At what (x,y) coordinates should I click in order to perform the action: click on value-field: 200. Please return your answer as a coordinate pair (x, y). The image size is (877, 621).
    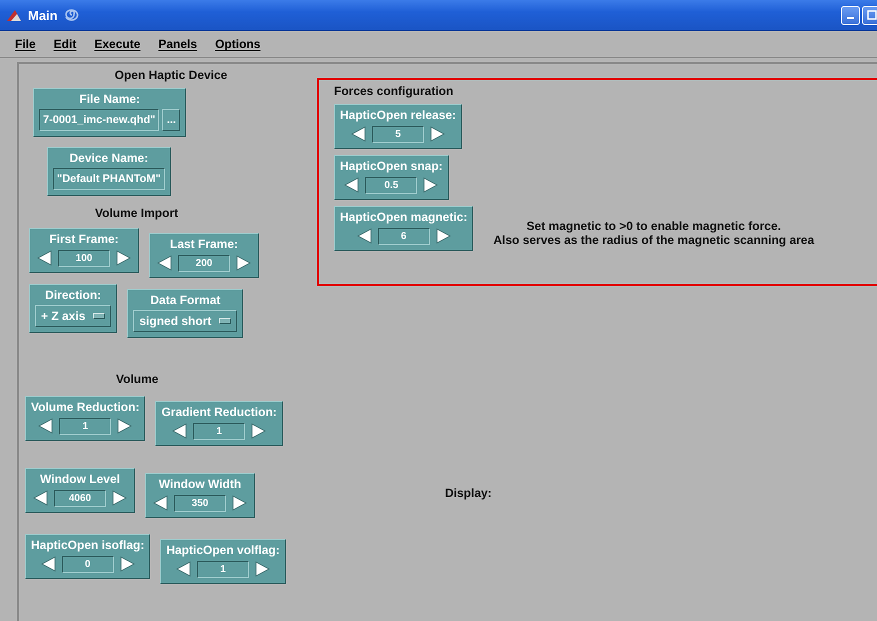
    Looking at the image, I should click on (204, 263).